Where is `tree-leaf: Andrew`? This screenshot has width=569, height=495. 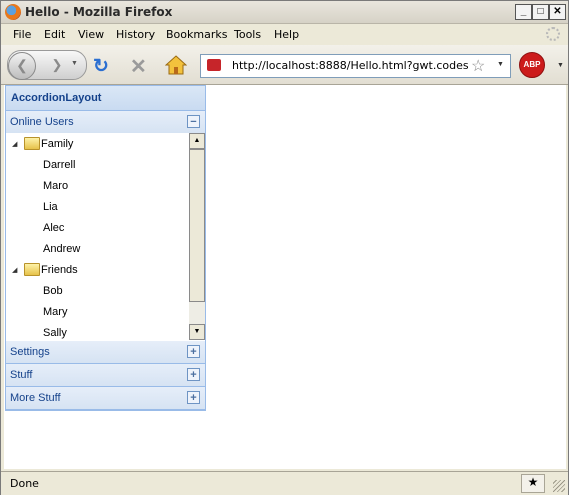
tree-leaf: Andrew is located at coordinates (61, 249).